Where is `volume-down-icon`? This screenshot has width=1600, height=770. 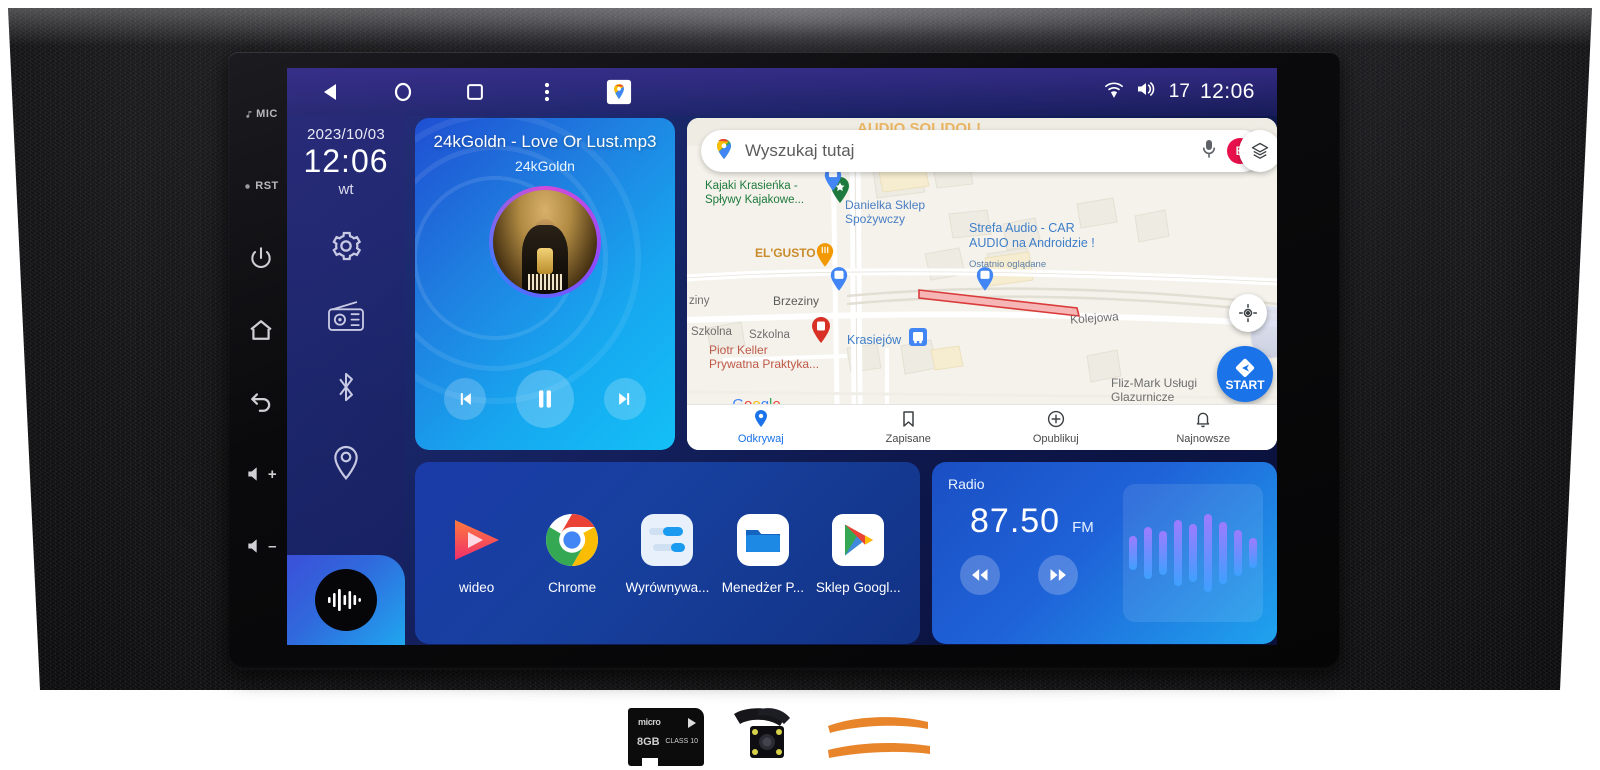 volume-down-icon is located at coordinates (255, 546).